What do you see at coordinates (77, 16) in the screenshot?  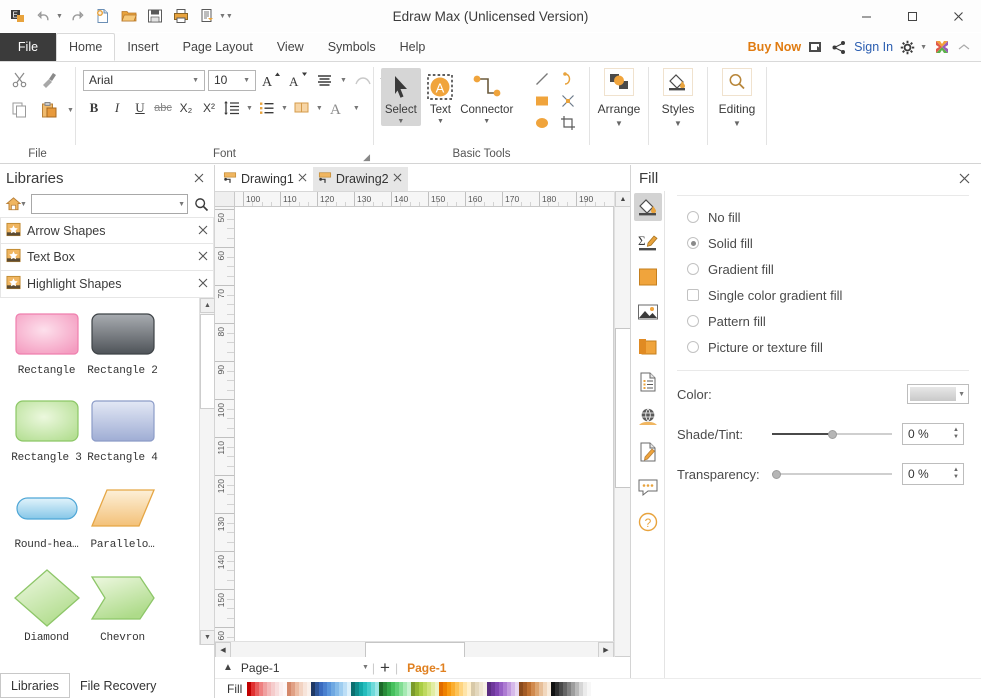 I see `redo-icon` at bounding box center [77, 16].